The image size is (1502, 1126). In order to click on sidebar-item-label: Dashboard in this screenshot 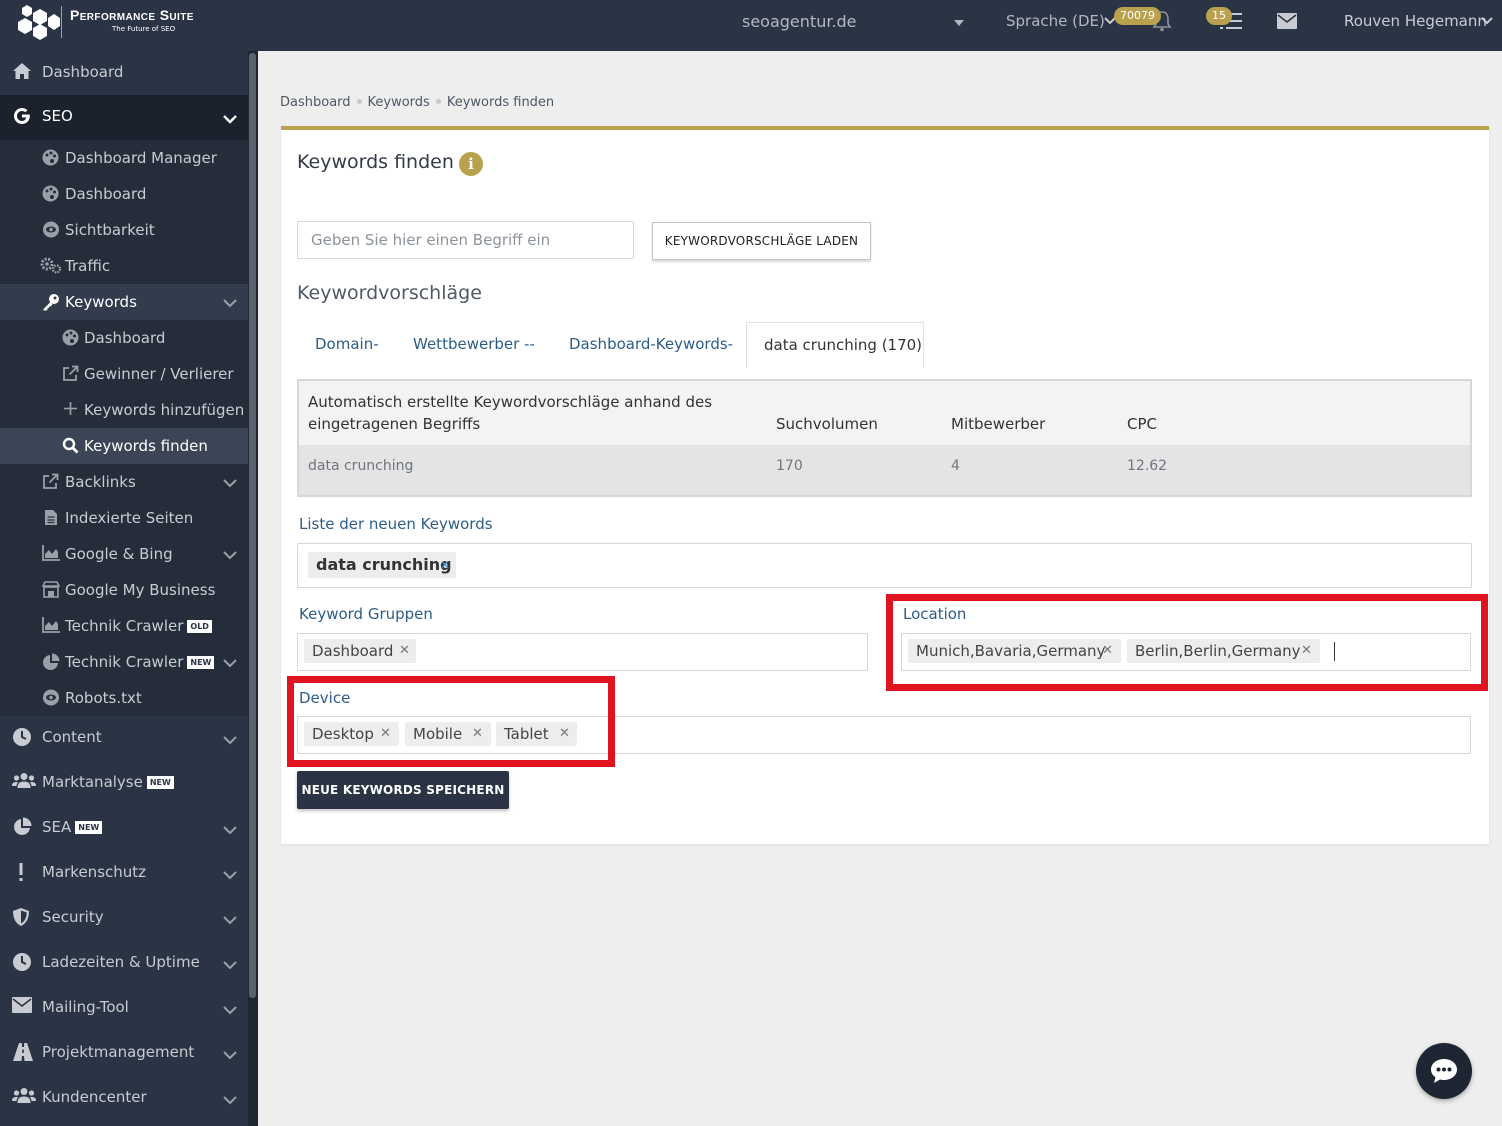, I will do `click(106, 194)`.